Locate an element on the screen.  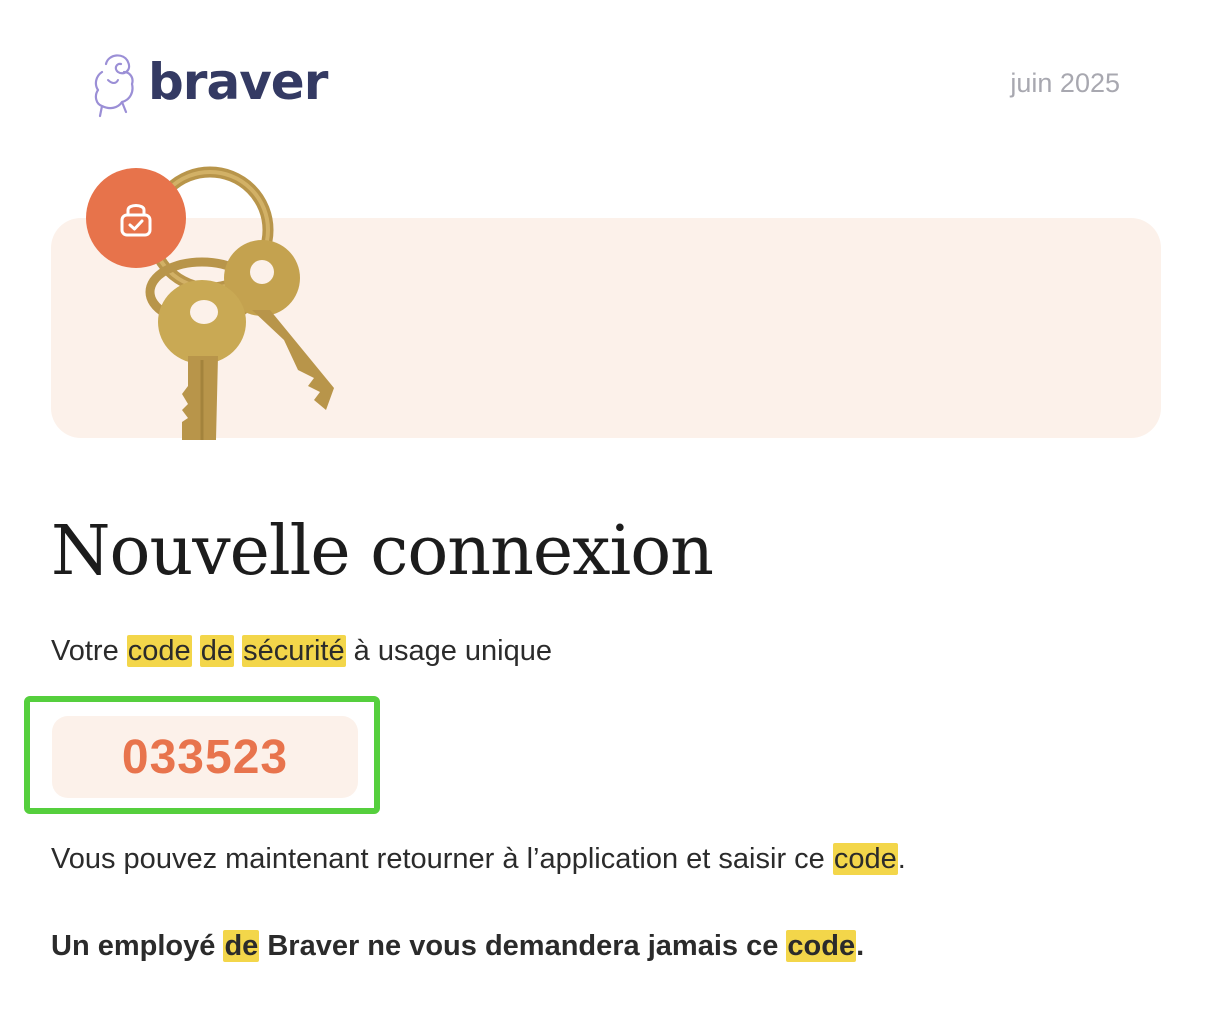
page-title: Nouvelle connexion is located at coordinates (382, 551).